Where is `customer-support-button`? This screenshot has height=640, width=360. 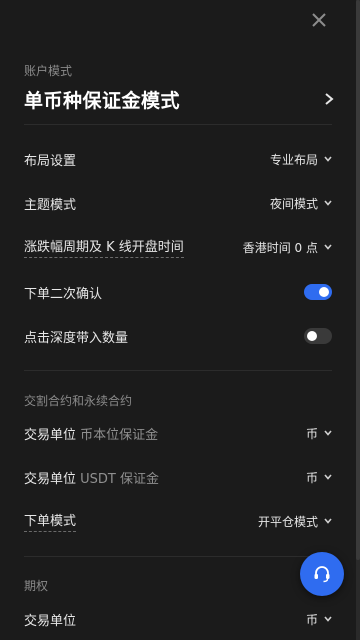 customer-support-button is located at coordinates (322, 574).